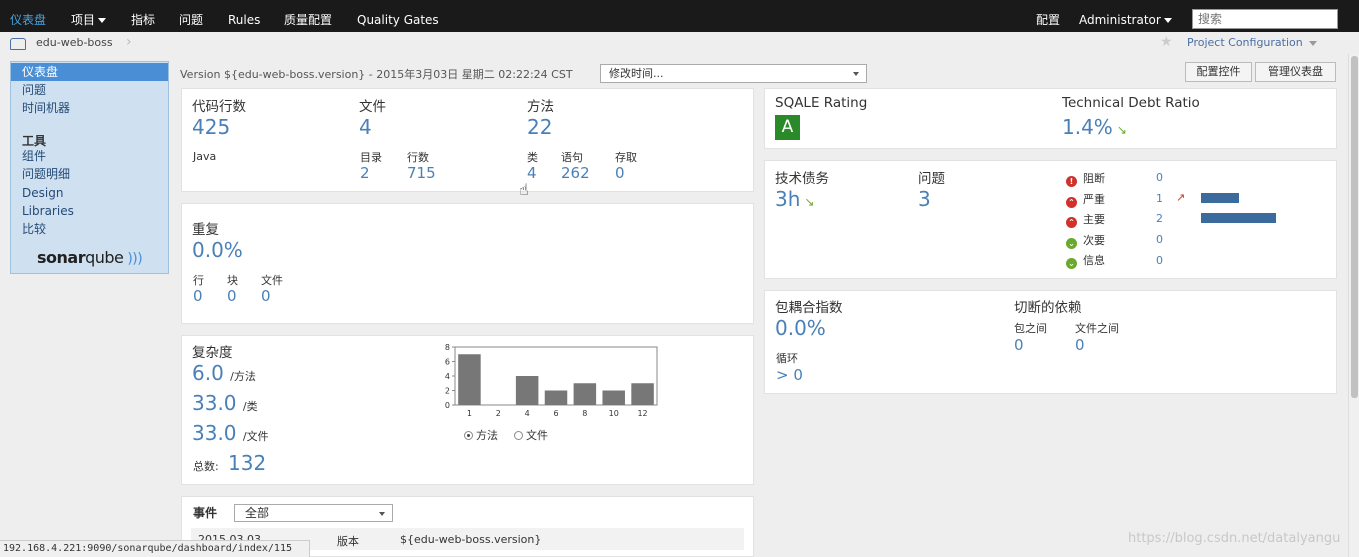 The height and width of the screenshot is (557, 1359). I want to click on breadcrumb: edu-web-boss › ★ Project Configuration, so click(679, 43).